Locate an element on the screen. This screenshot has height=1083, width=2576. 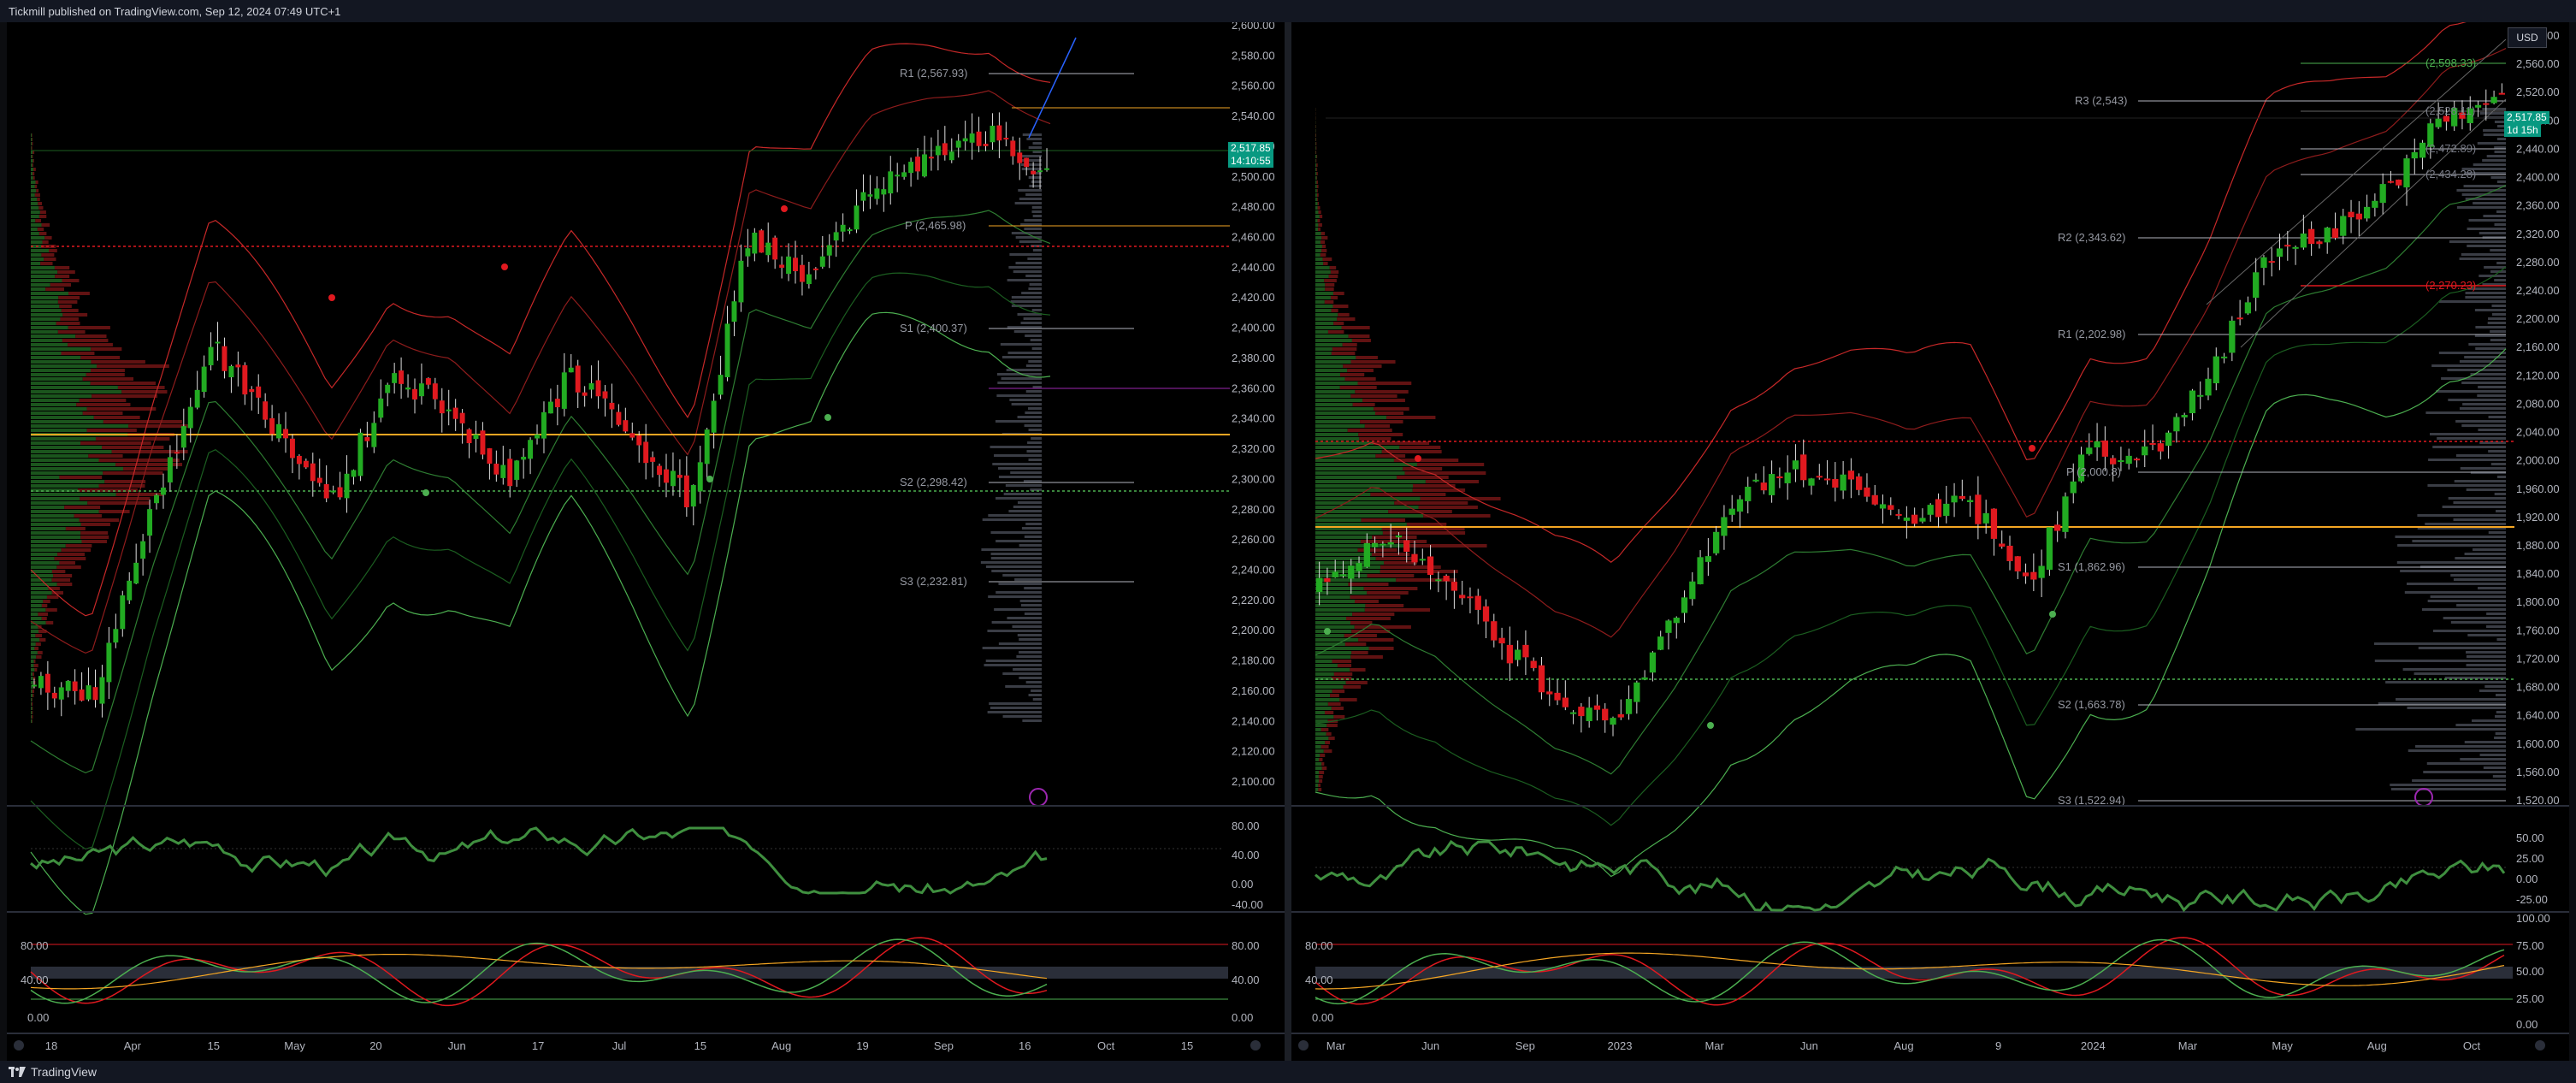
pivot-r3-label: R3 (2,543) is located at coordinates (2101, 100).